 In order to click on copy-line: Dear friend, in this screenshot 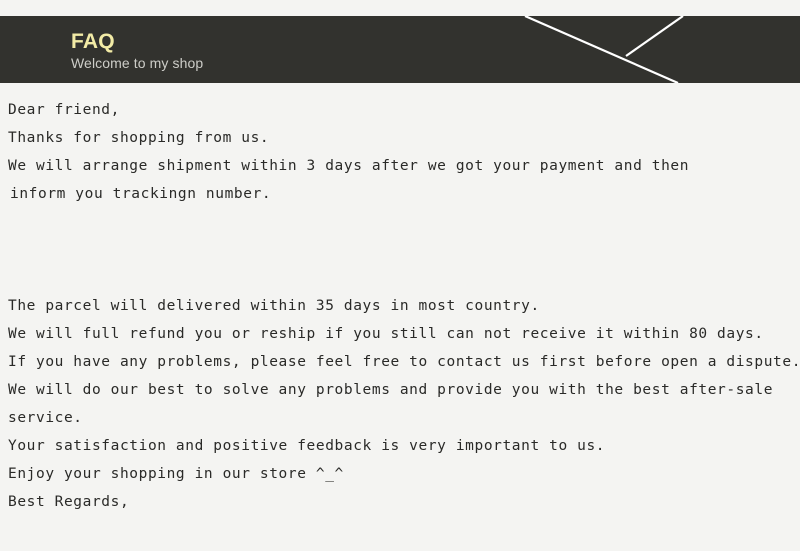, I will do `click(64, 110)`.